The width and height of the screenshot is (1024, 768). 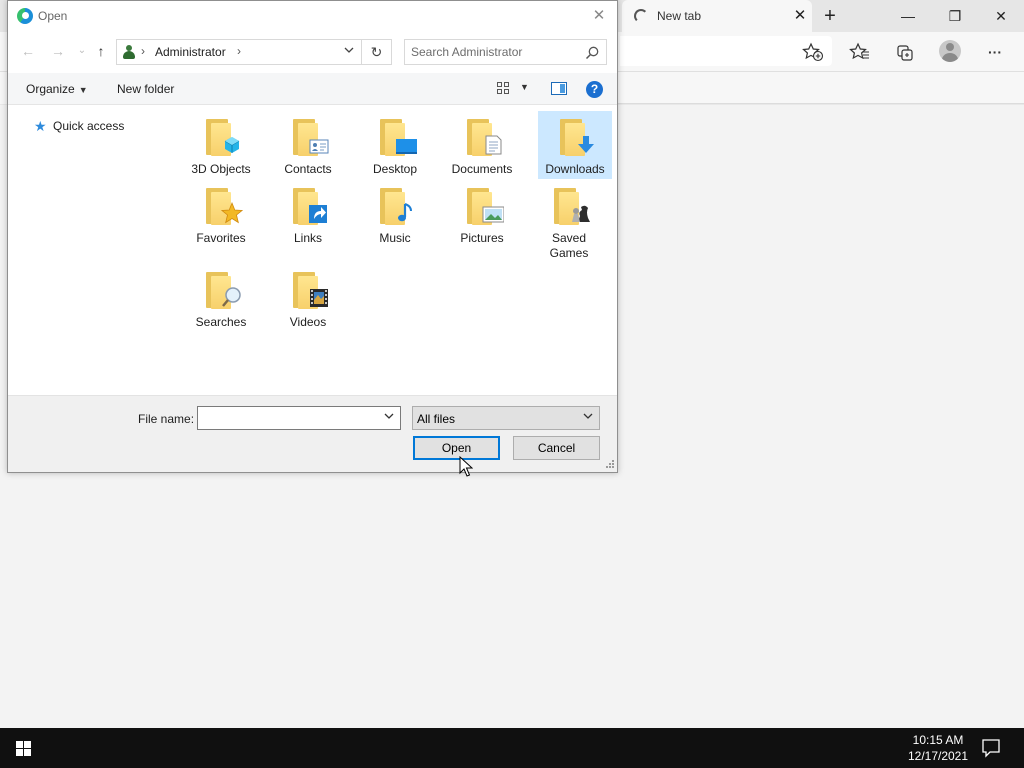 I want to click on item-label: Favorites, so click(x=221, y=238).